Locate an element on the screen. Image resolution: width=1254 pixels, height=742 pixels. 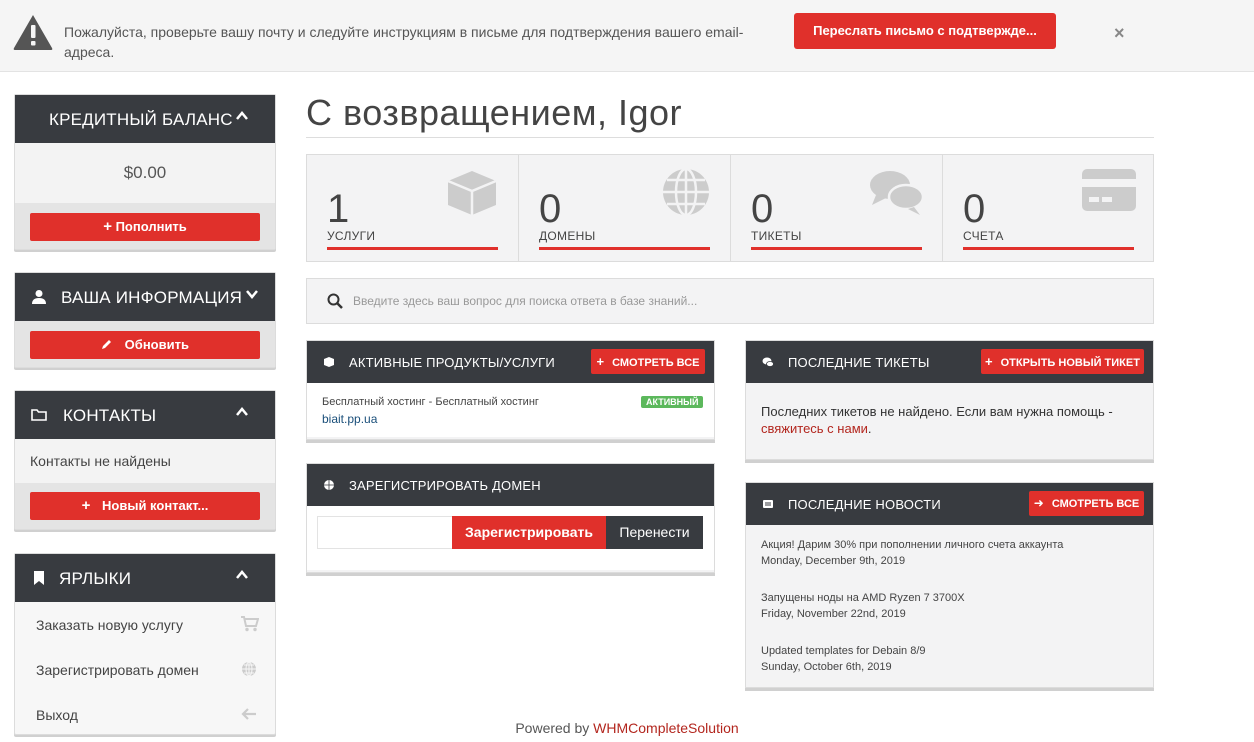
kb-search-bar is located at coordinates (730, 301).